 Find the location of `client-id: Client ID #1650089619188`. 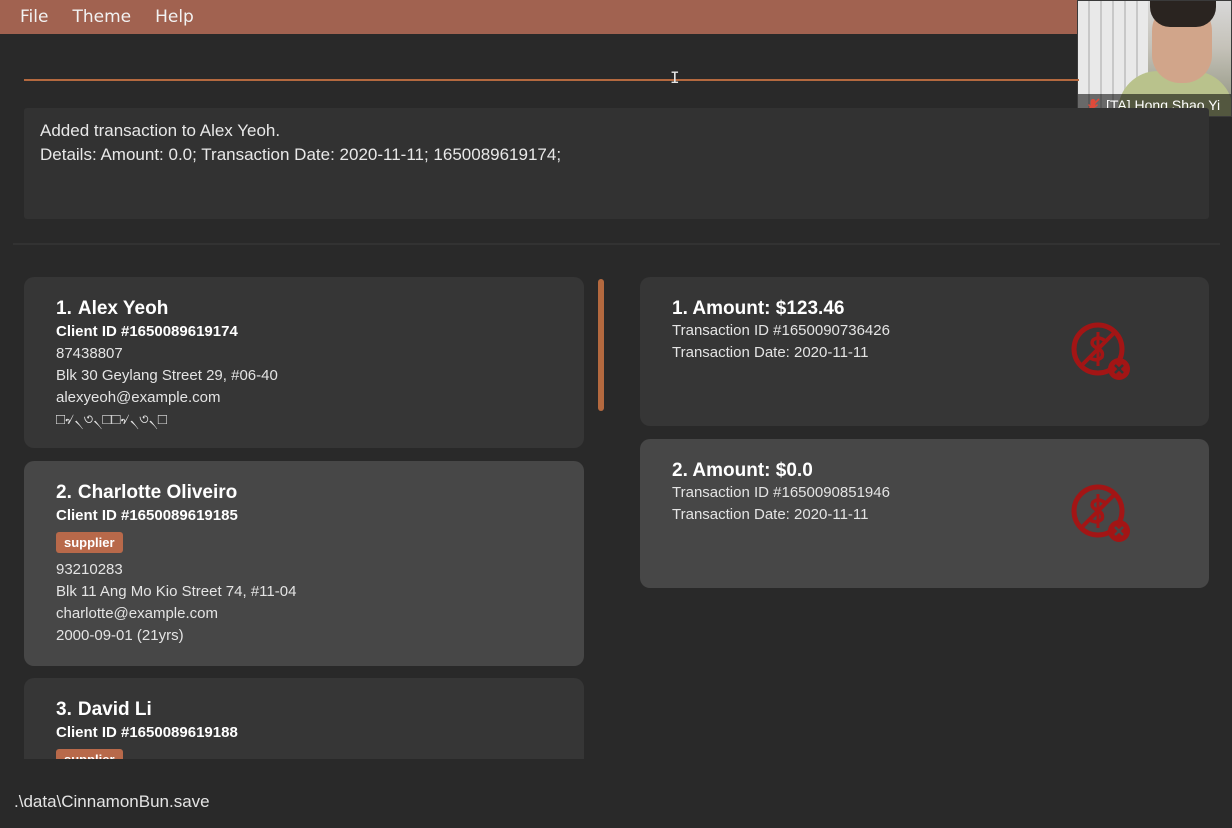

client-id: Client ID #1650089619188 is located at coordinates (147, 732).